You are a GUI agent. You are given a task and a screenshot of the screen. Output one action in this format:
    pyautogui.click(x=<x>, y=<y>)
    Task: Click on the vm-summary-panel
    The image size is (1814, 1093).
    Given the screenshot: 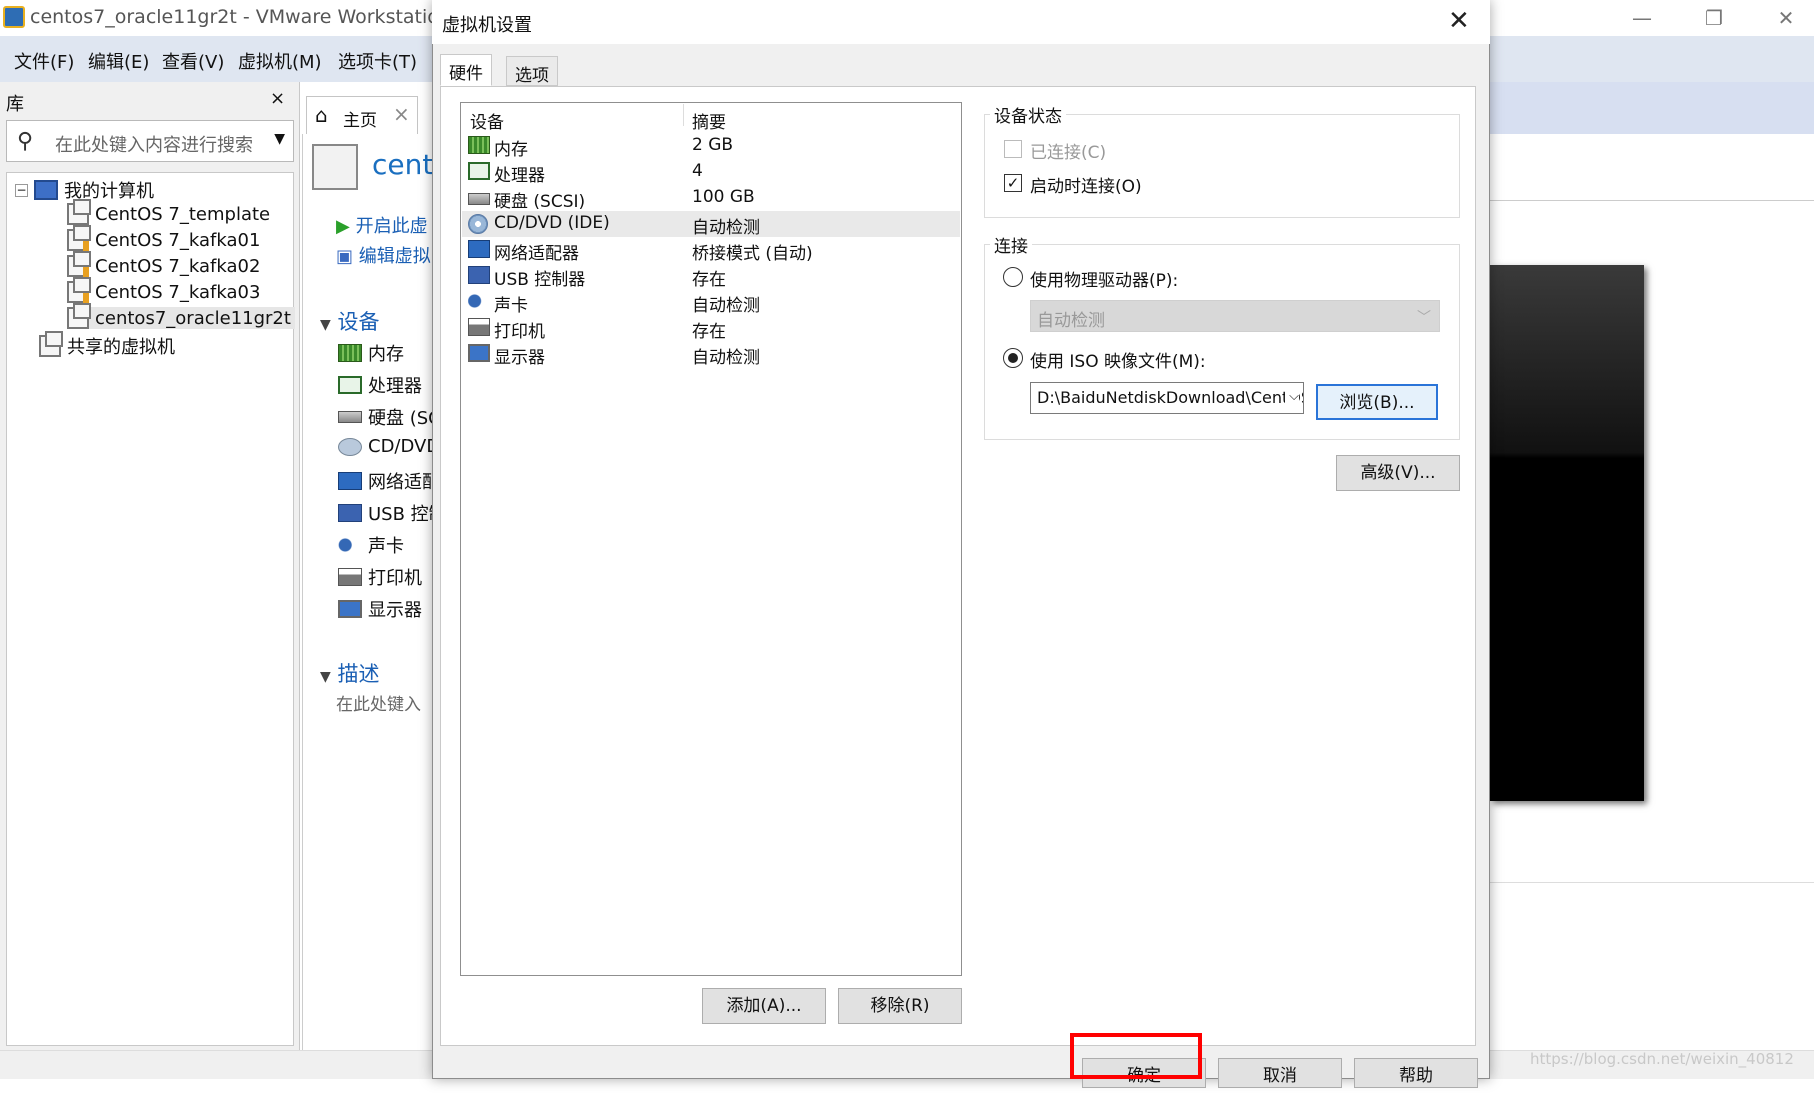 What is the action you would take?
    pyautogui.click(x=367, y=592)
    